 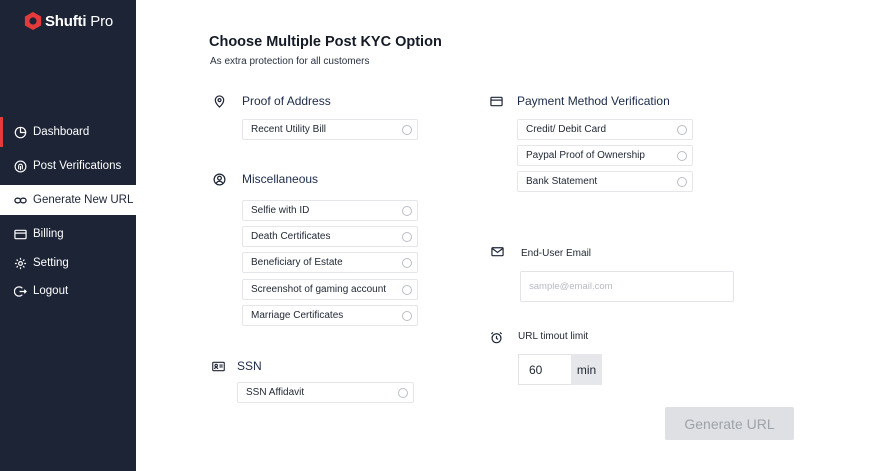 What do you see at coordinates (556, 253) in the screenshot?
I see `email-label: End-User Email` at bounding box center [556, 253].